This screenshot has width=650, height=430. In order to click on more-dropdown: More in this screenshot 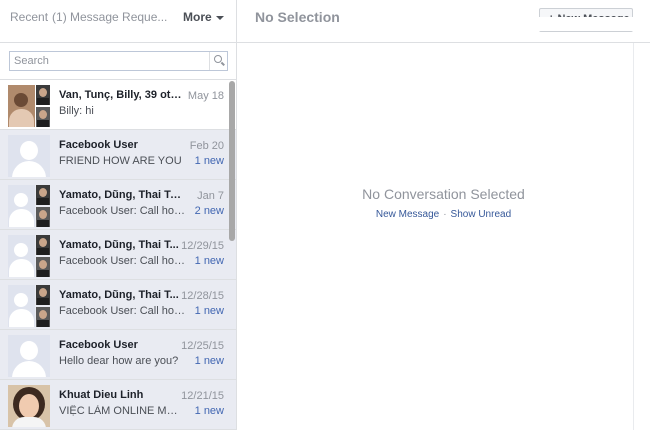, I will do `click(203, 17)`.